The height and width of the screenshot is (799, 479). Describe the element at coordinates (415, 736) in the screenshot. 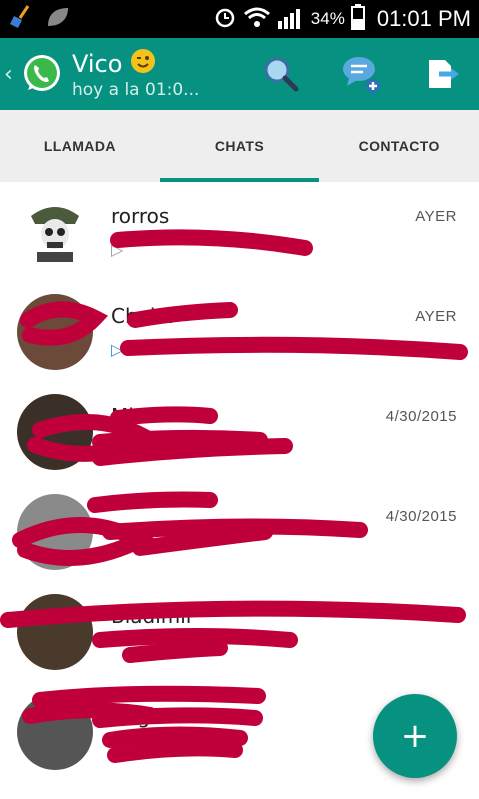

I see `add-fab-button: +` at that location.